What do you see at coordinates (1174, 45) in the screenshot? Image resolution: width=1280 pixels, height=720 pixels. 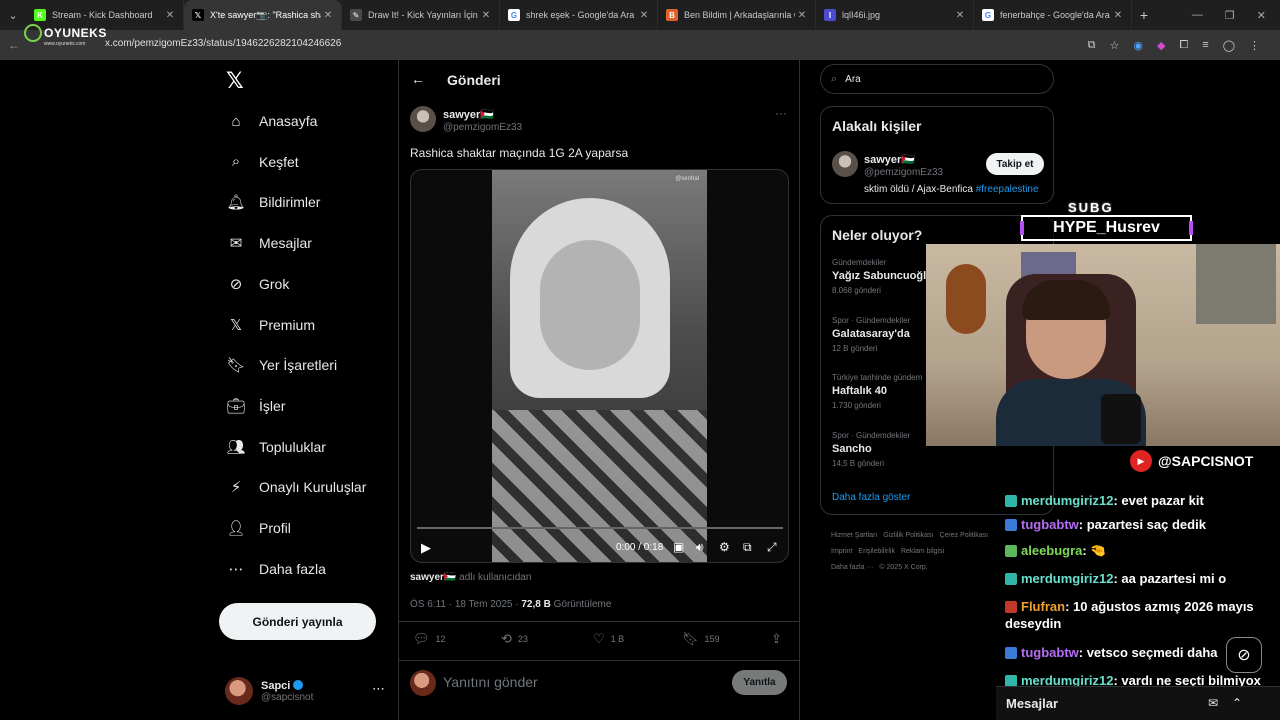 I see `toolbar-icons: ⧉ ☆ ◉ ◆ ⧠ ≡ ◯ ⋮` at bounding box center [1174, 45].